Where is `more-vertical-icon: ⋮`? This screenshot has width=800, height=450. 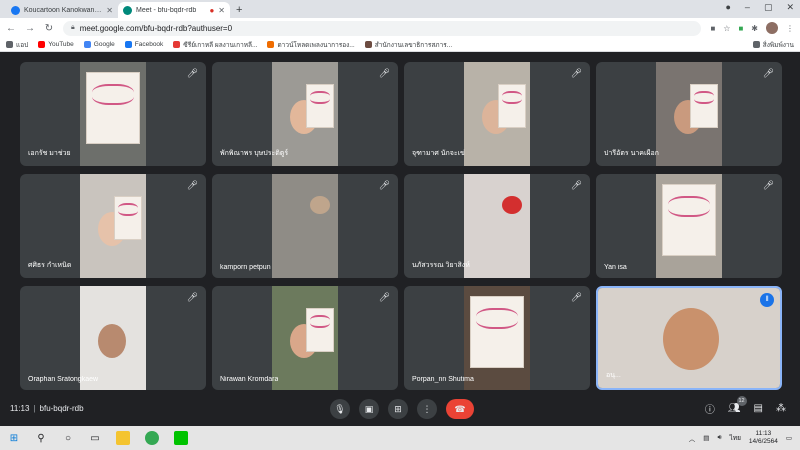 more-vertical-icon: ⋮ is located at coordinates (427, 409).